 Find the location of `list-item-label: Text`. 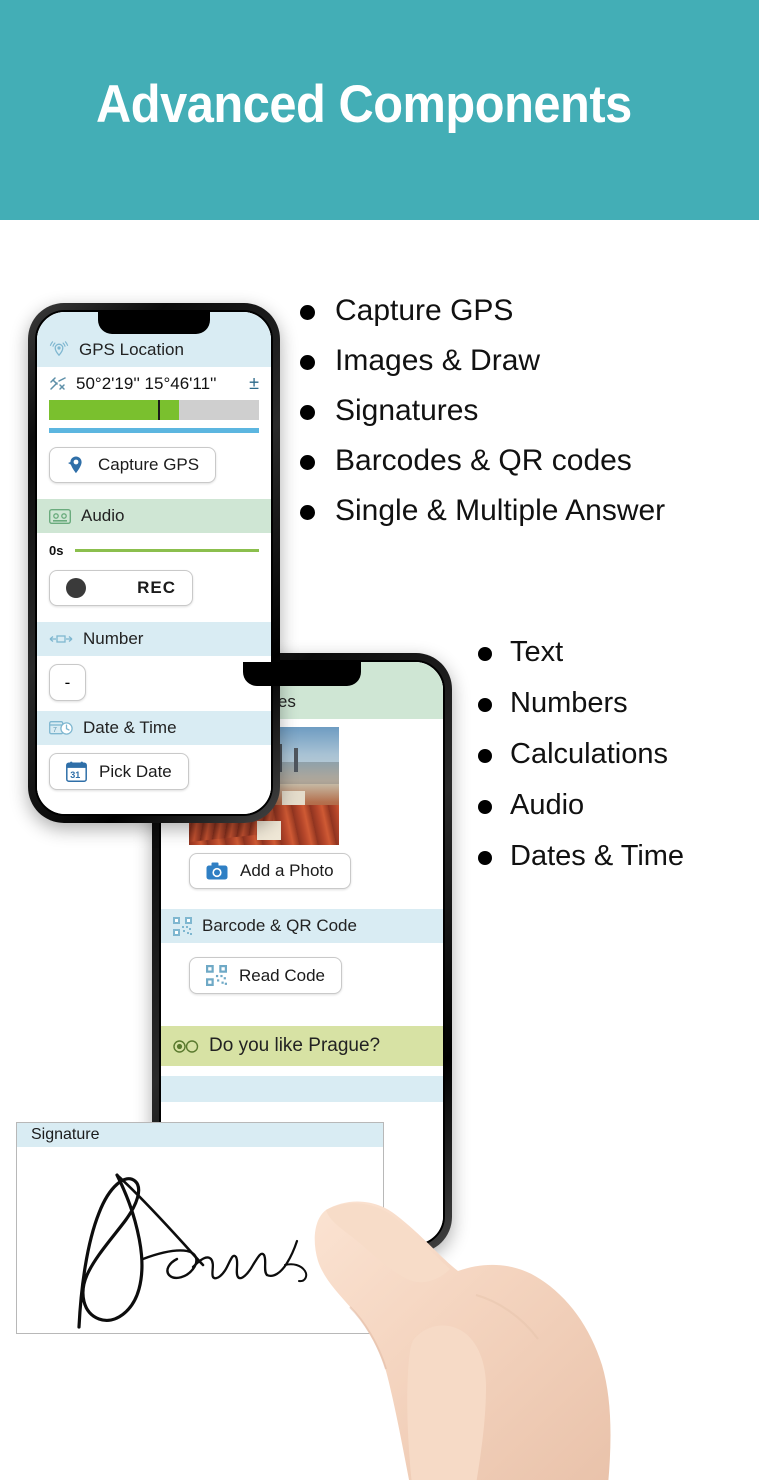

list-item-label: Text is located at coordinates (537, 652).